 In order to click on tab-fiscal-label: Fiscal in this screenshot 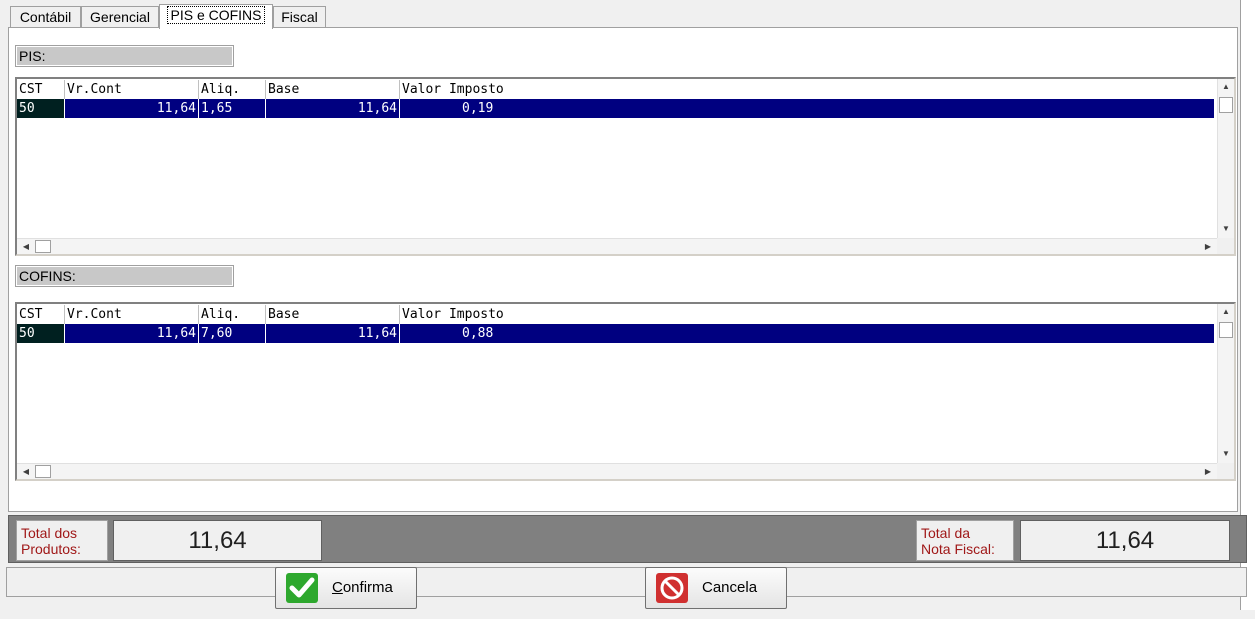, I will do `click(299, 17)`.